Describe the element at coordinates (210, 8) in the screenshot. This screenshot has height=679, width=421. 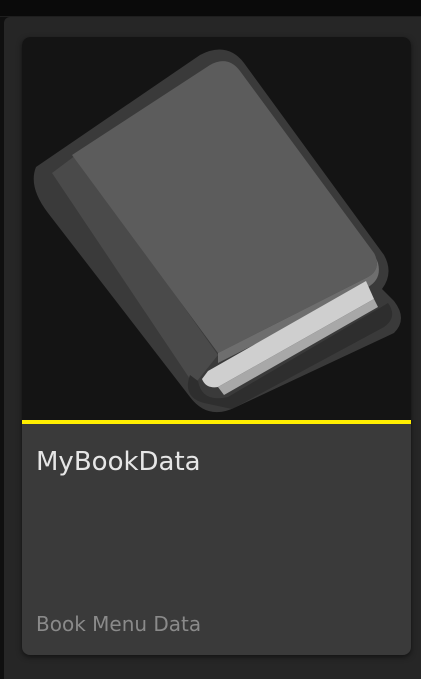
I see `top-bar` at that location.